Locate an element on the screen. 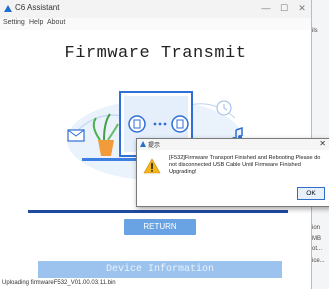  warning-icon is located at coordinates (152, 166).